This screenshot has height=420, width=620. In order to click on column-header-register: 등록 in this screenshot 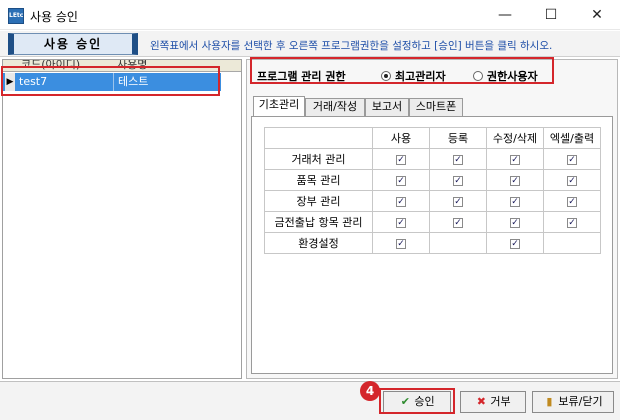, I will do `click(458, 138)`.